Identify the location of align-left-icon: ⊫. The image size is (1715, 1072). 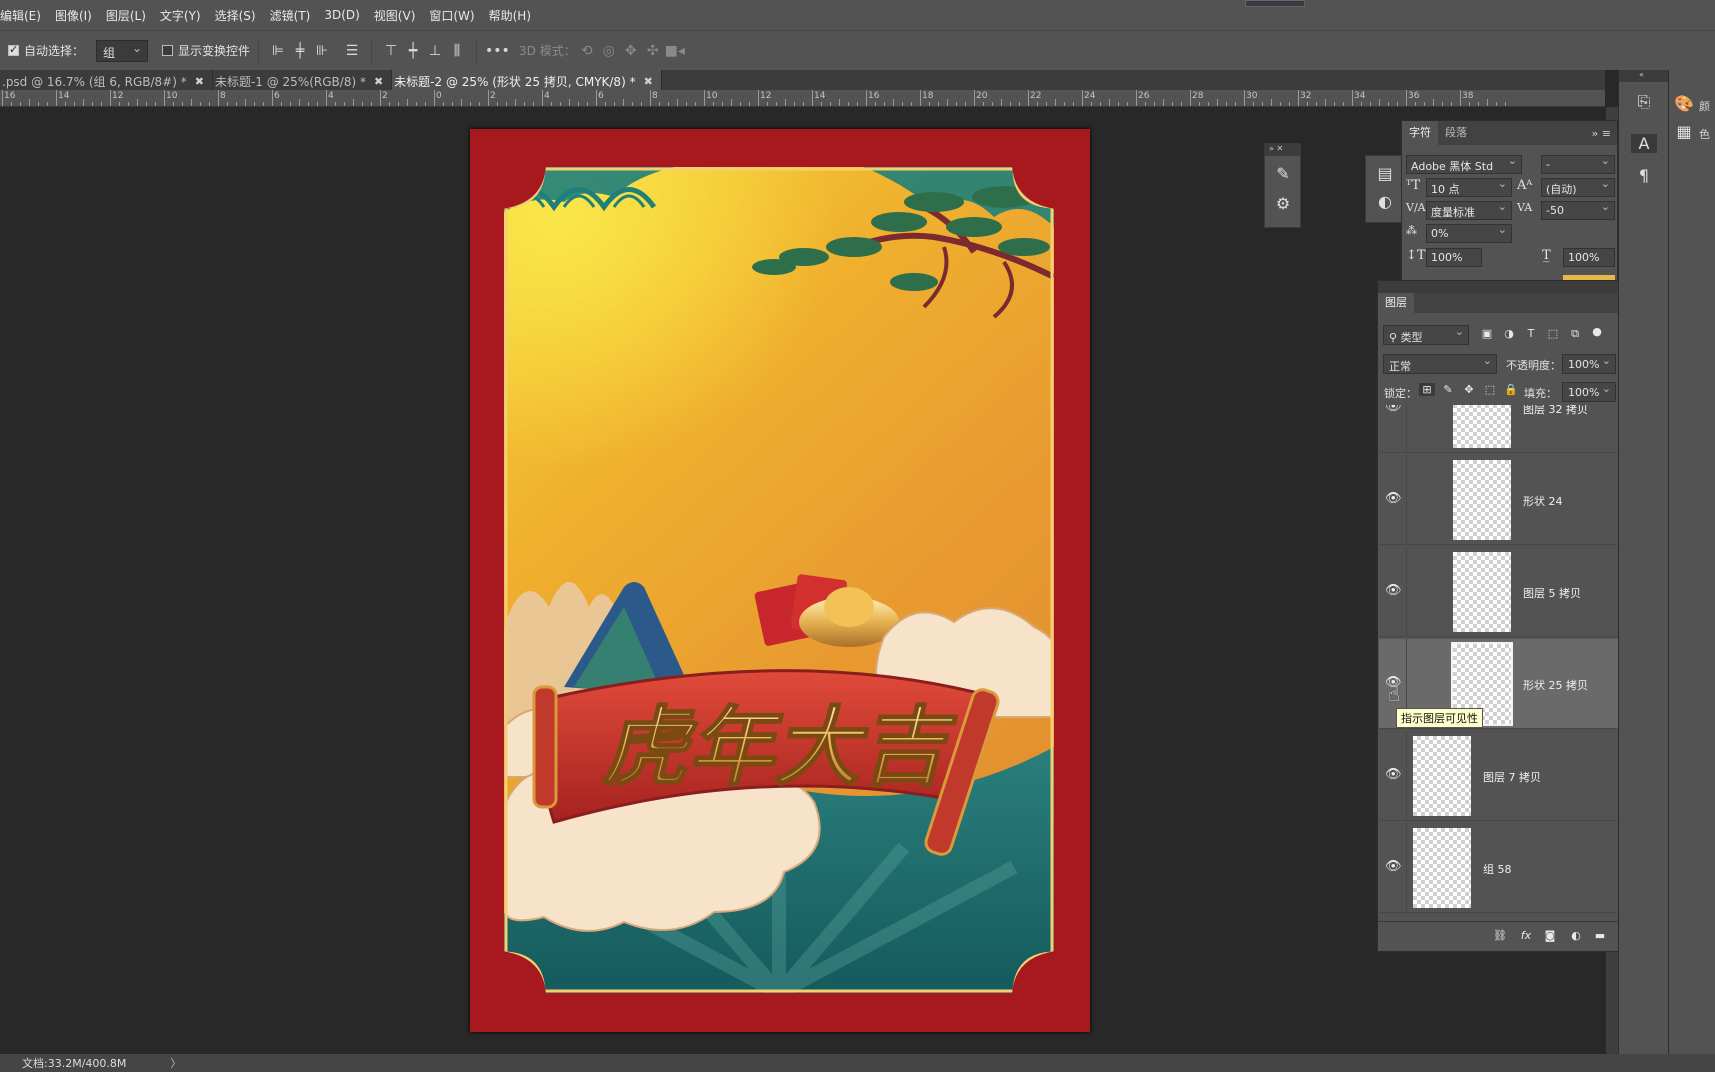
(278, 51).